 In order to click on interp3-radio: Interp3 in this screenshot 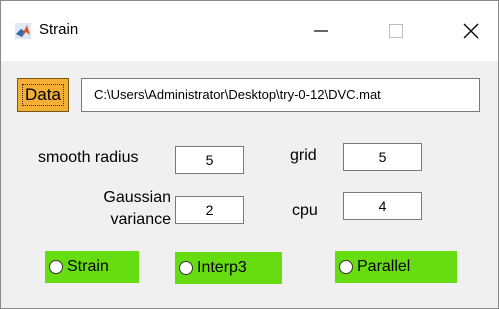, I will do `click(228, 268)`.